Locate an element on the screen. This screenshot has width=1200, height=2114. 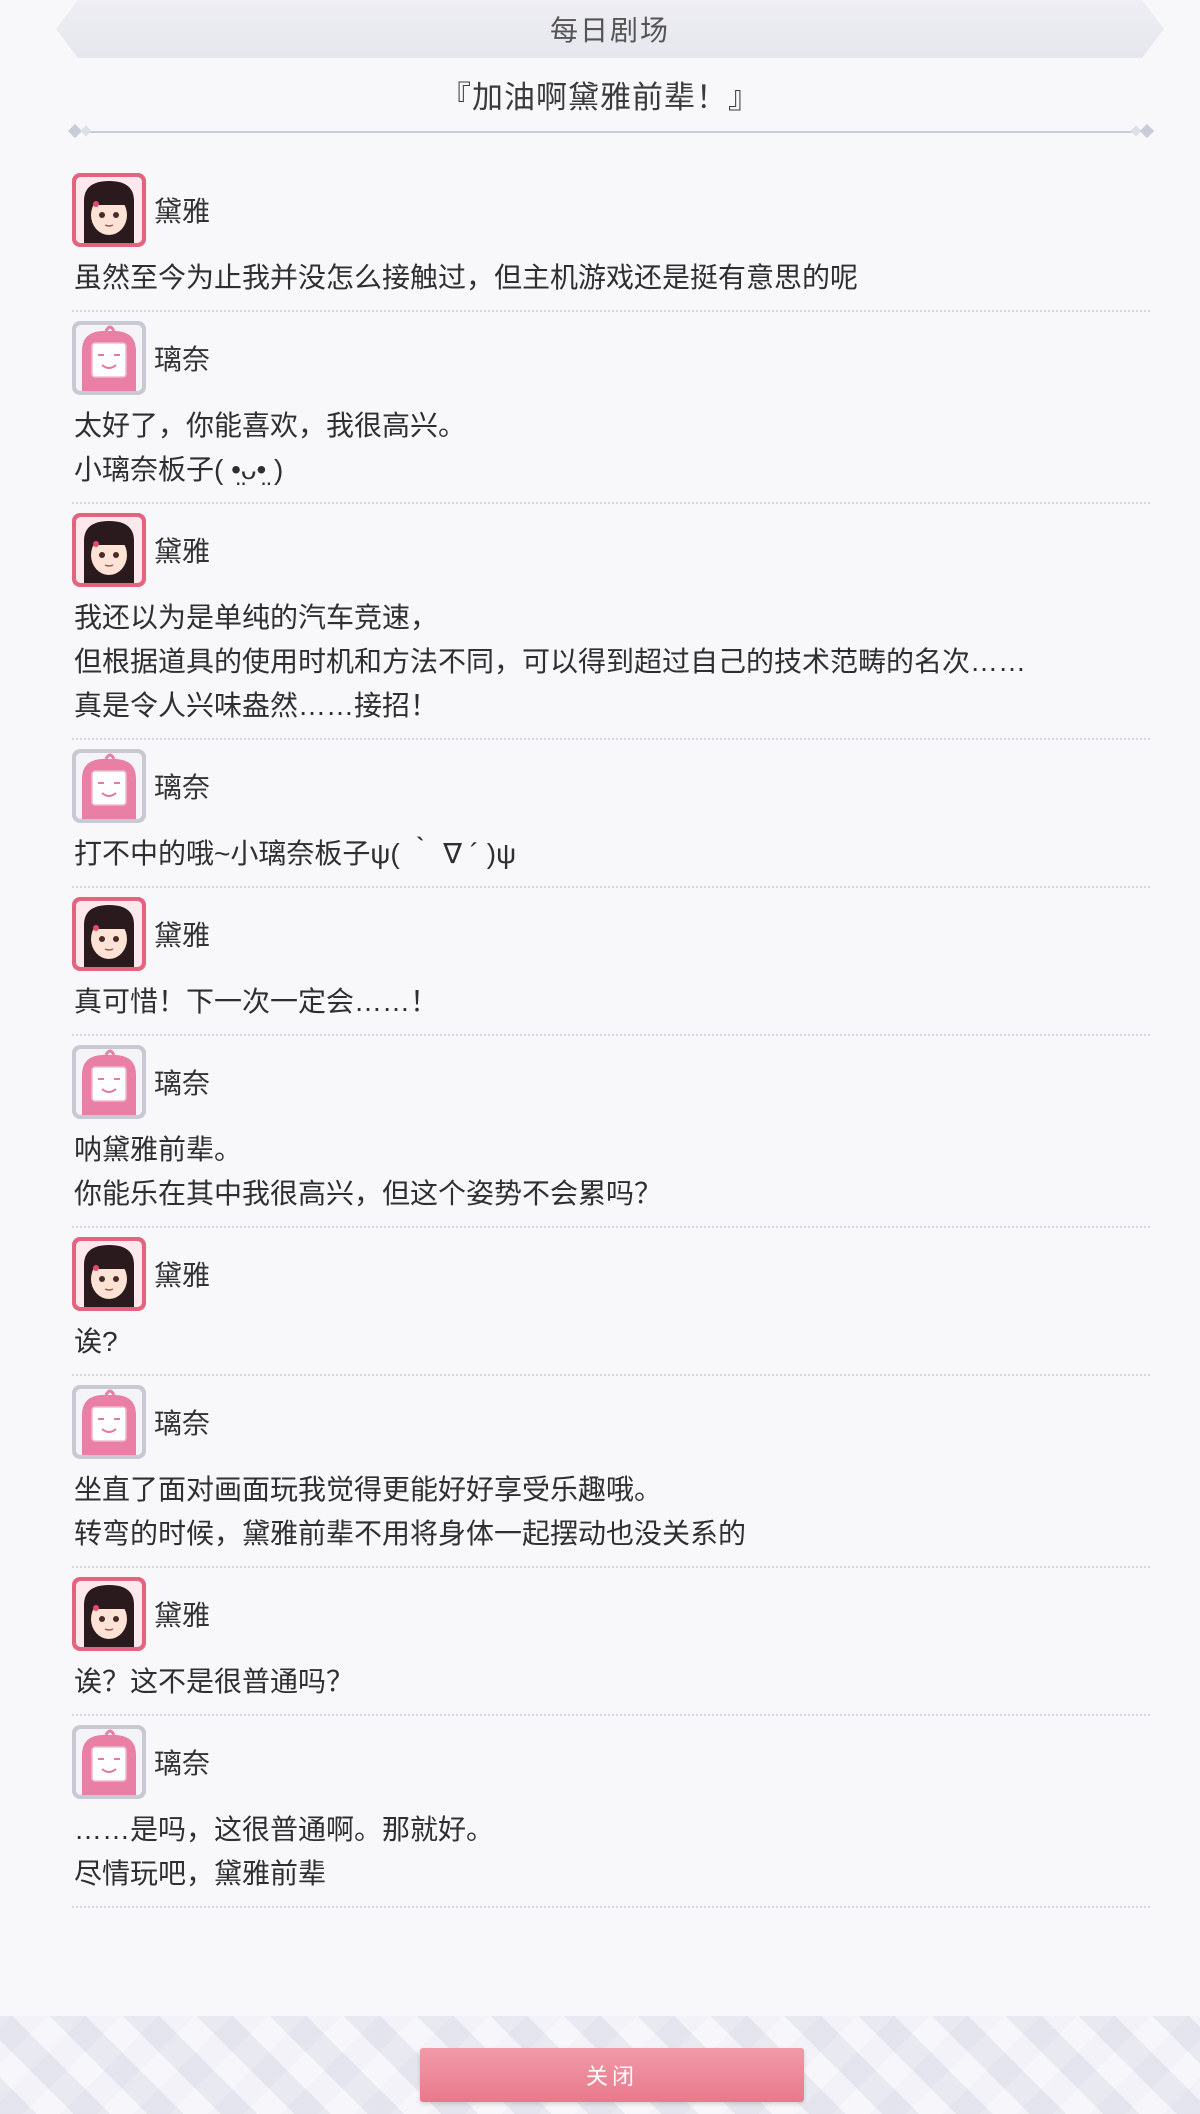
ornament-divider is located at coordinates (611, 131).